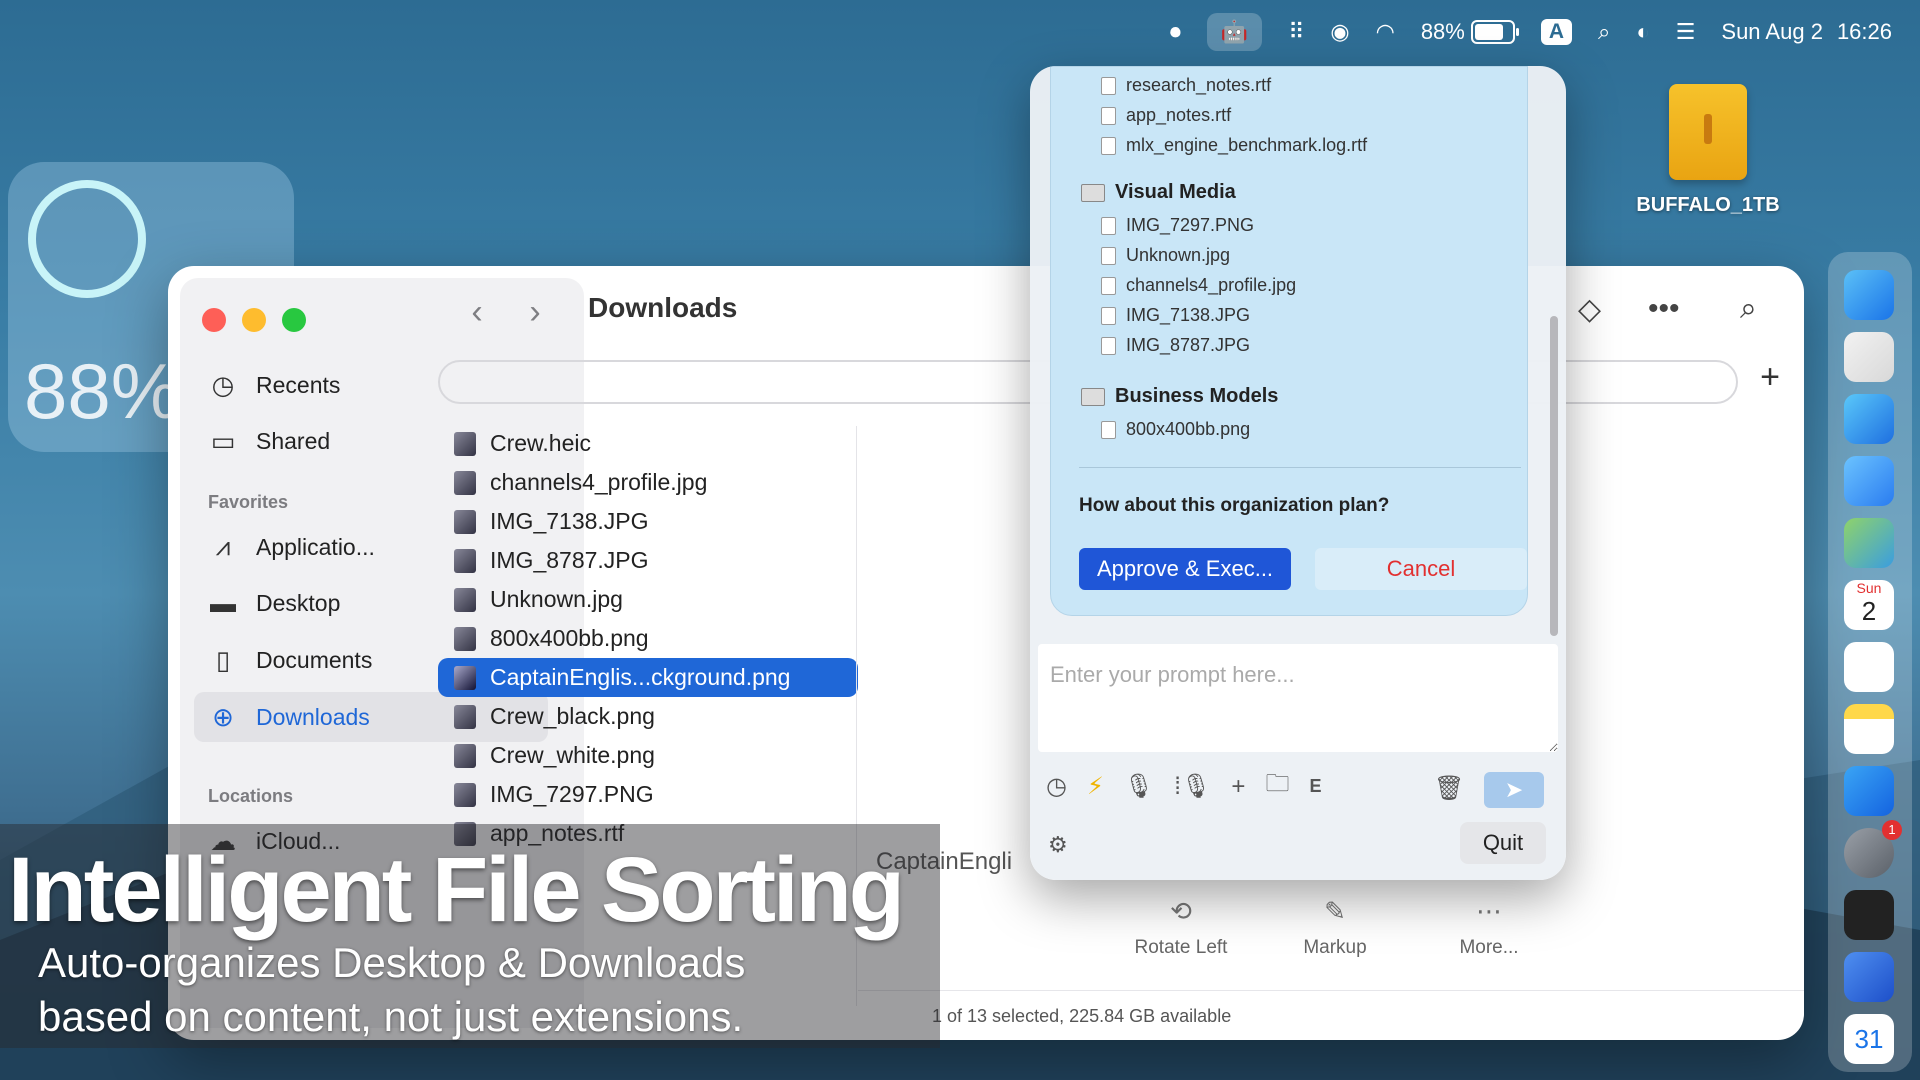 This screenshot has height=1080, width=1920. What do you see at coordinates (1556, 32) in the screenshot?
I see `input-source-badge: A` at bounding box center [1556, 32].